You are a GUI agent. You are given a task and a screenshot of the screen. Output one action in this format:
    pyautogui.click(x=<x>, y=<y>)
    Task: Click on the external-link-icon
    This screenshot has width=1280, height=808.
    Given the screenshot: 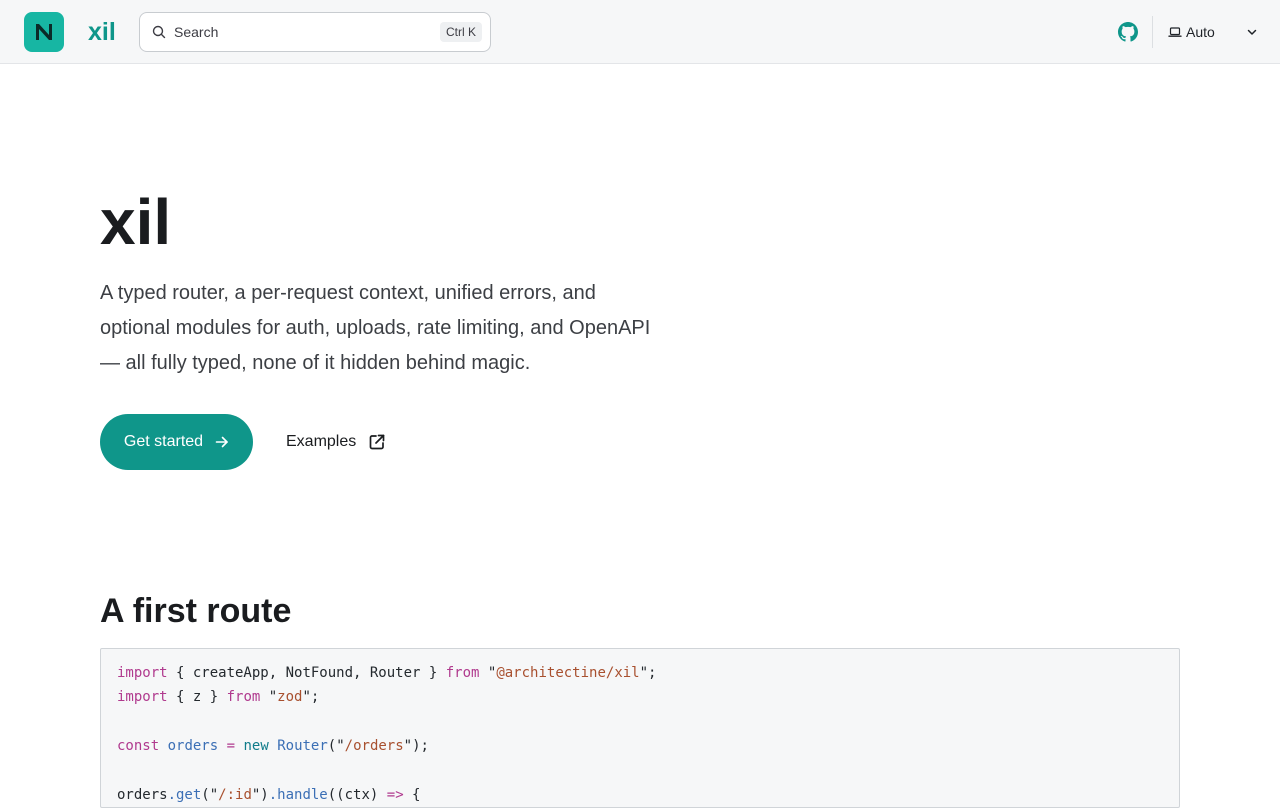 What is the action you would take?
    pyautogui.click(x=377, y=442)
    